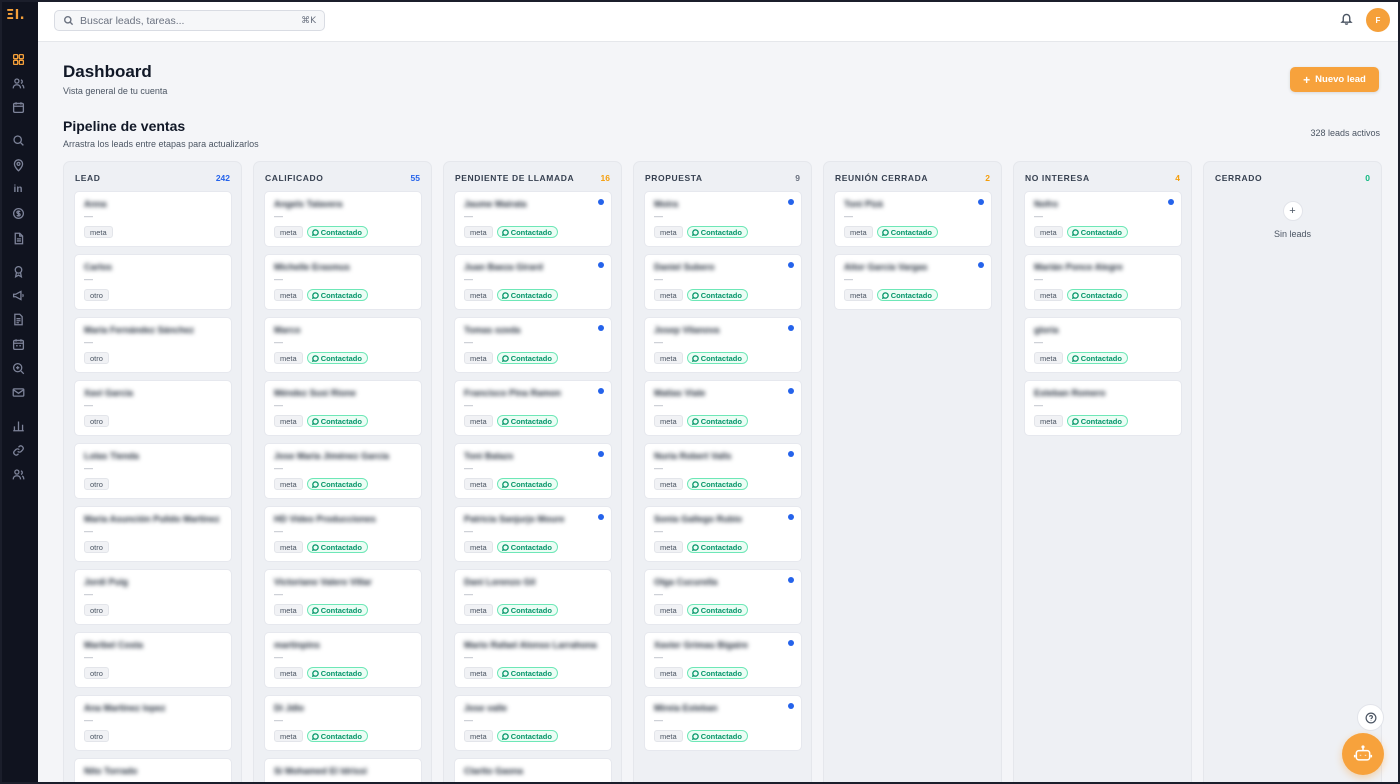  What do you see at coordinates (1378, 20) in the screenshot?
I see `user-avatar: F` at bounding box center [1378, 20].